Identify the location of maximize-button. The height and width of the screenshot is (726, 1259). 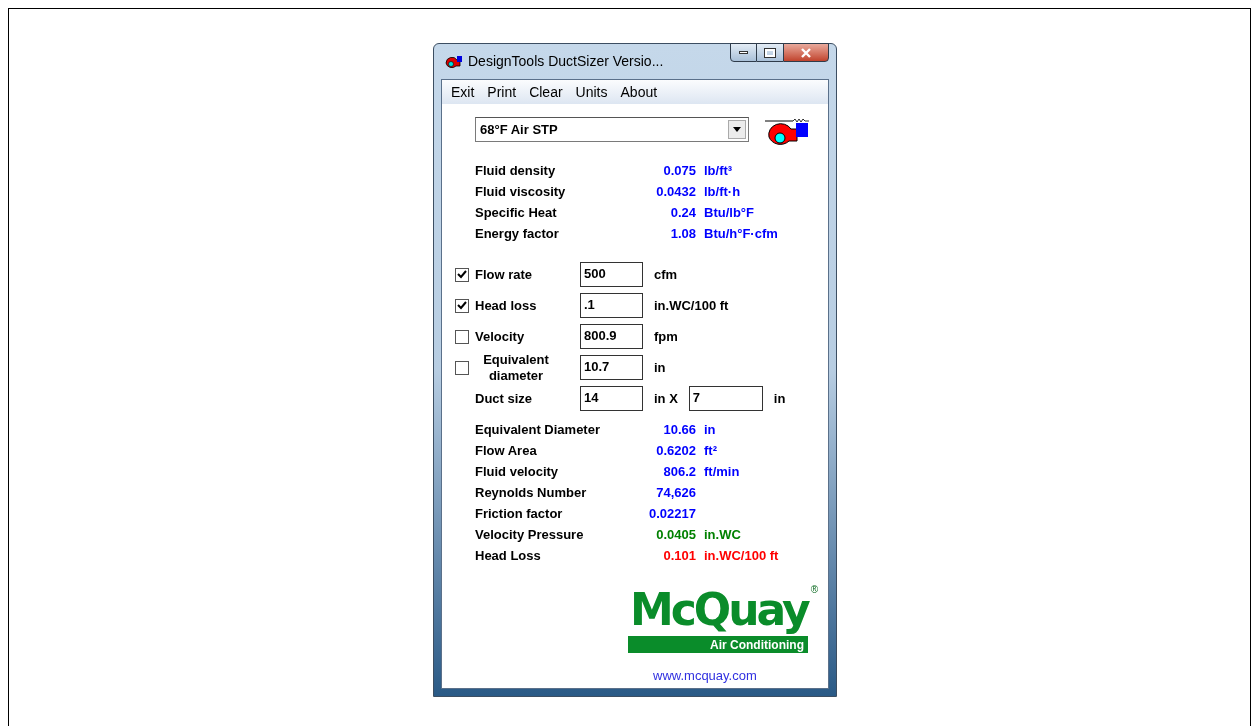
(770, 52).